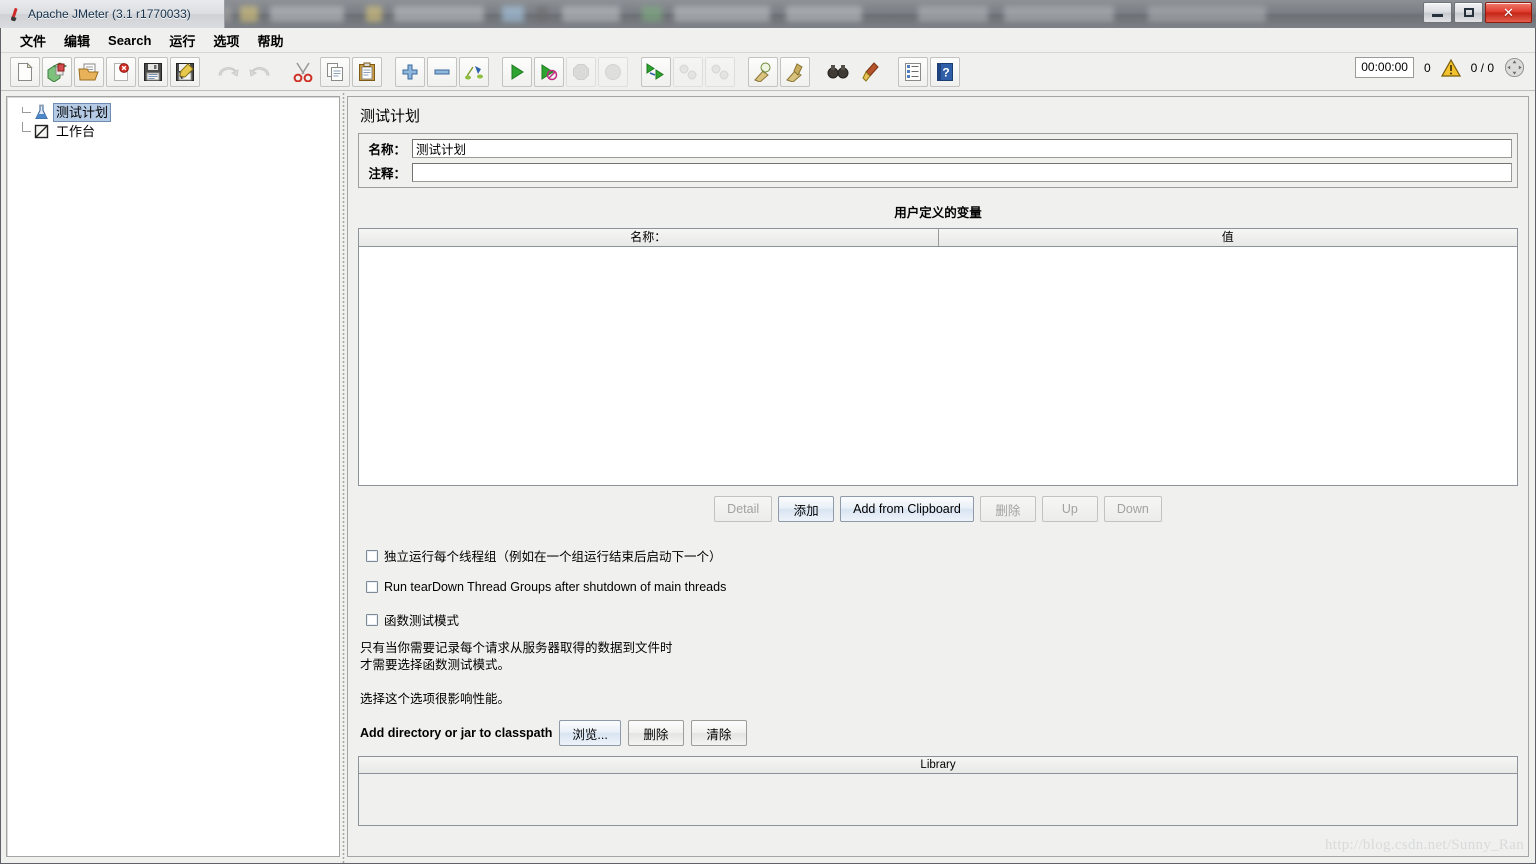  I want to click on restore-button, so click(1468, 12).